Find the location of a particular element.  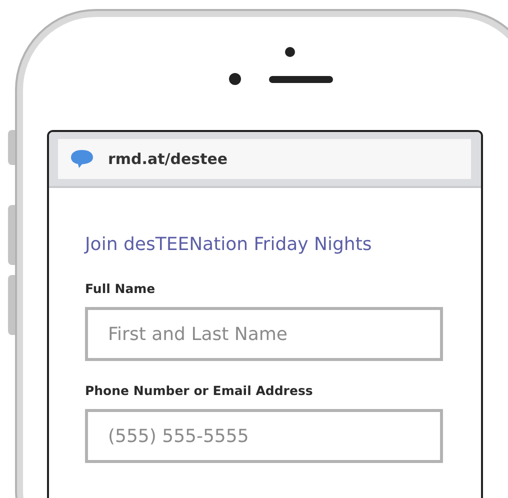

speaker-icon is located at coordinates (301, 79).